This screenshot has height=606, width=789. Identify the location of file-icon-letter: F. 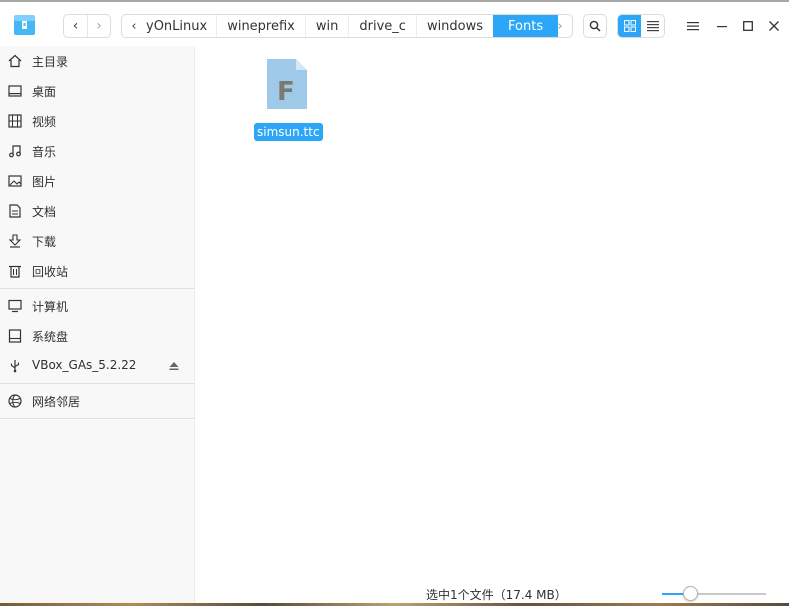
(286, 92).